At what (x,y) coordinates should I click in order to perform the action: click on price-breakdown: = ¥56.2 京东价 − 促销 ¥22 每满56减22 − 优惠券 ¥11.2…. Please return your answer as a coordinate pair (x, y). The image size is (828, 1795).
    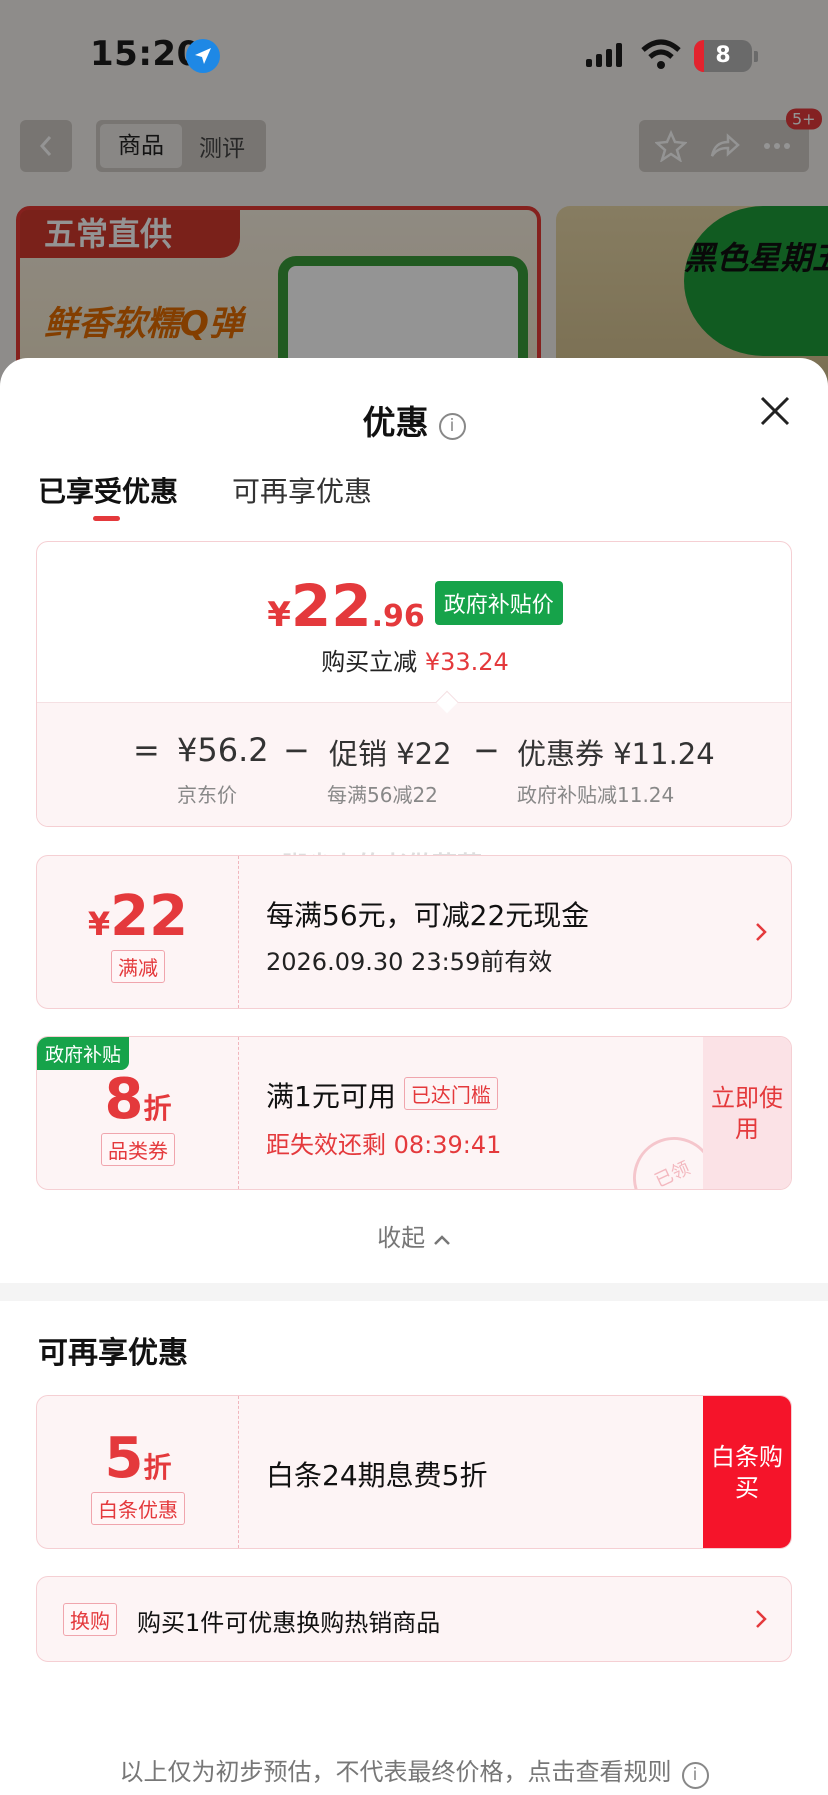
    Looking at the image, I should click on (414, 764).